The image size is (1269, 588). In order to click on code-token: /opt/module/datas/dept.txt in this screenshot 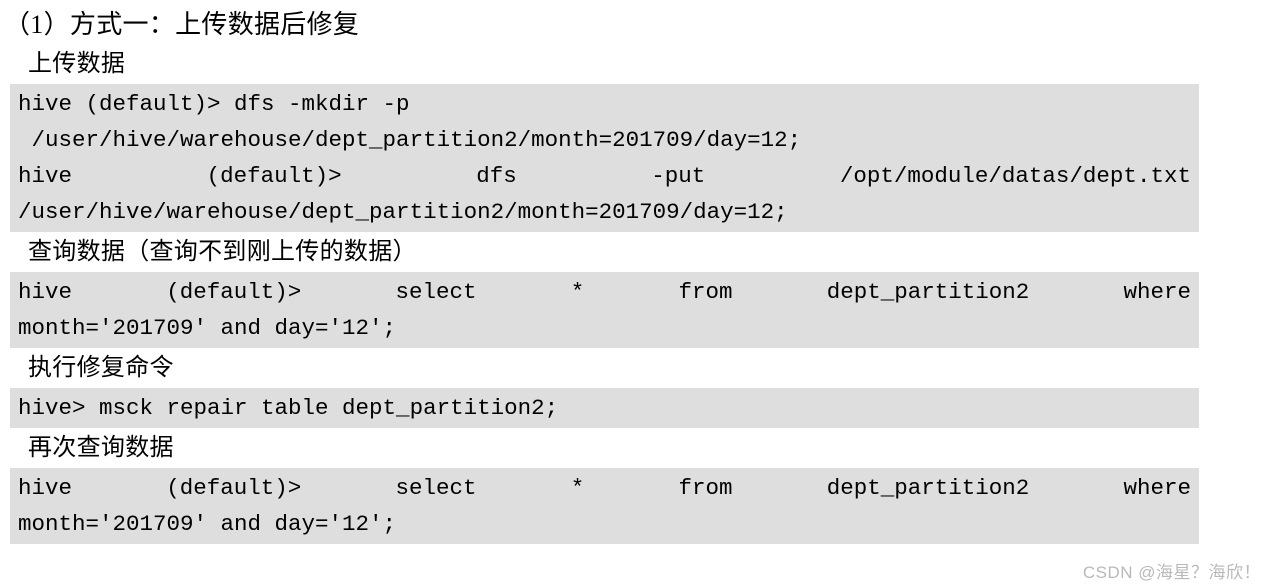, I will do `click(1015, 176)`.